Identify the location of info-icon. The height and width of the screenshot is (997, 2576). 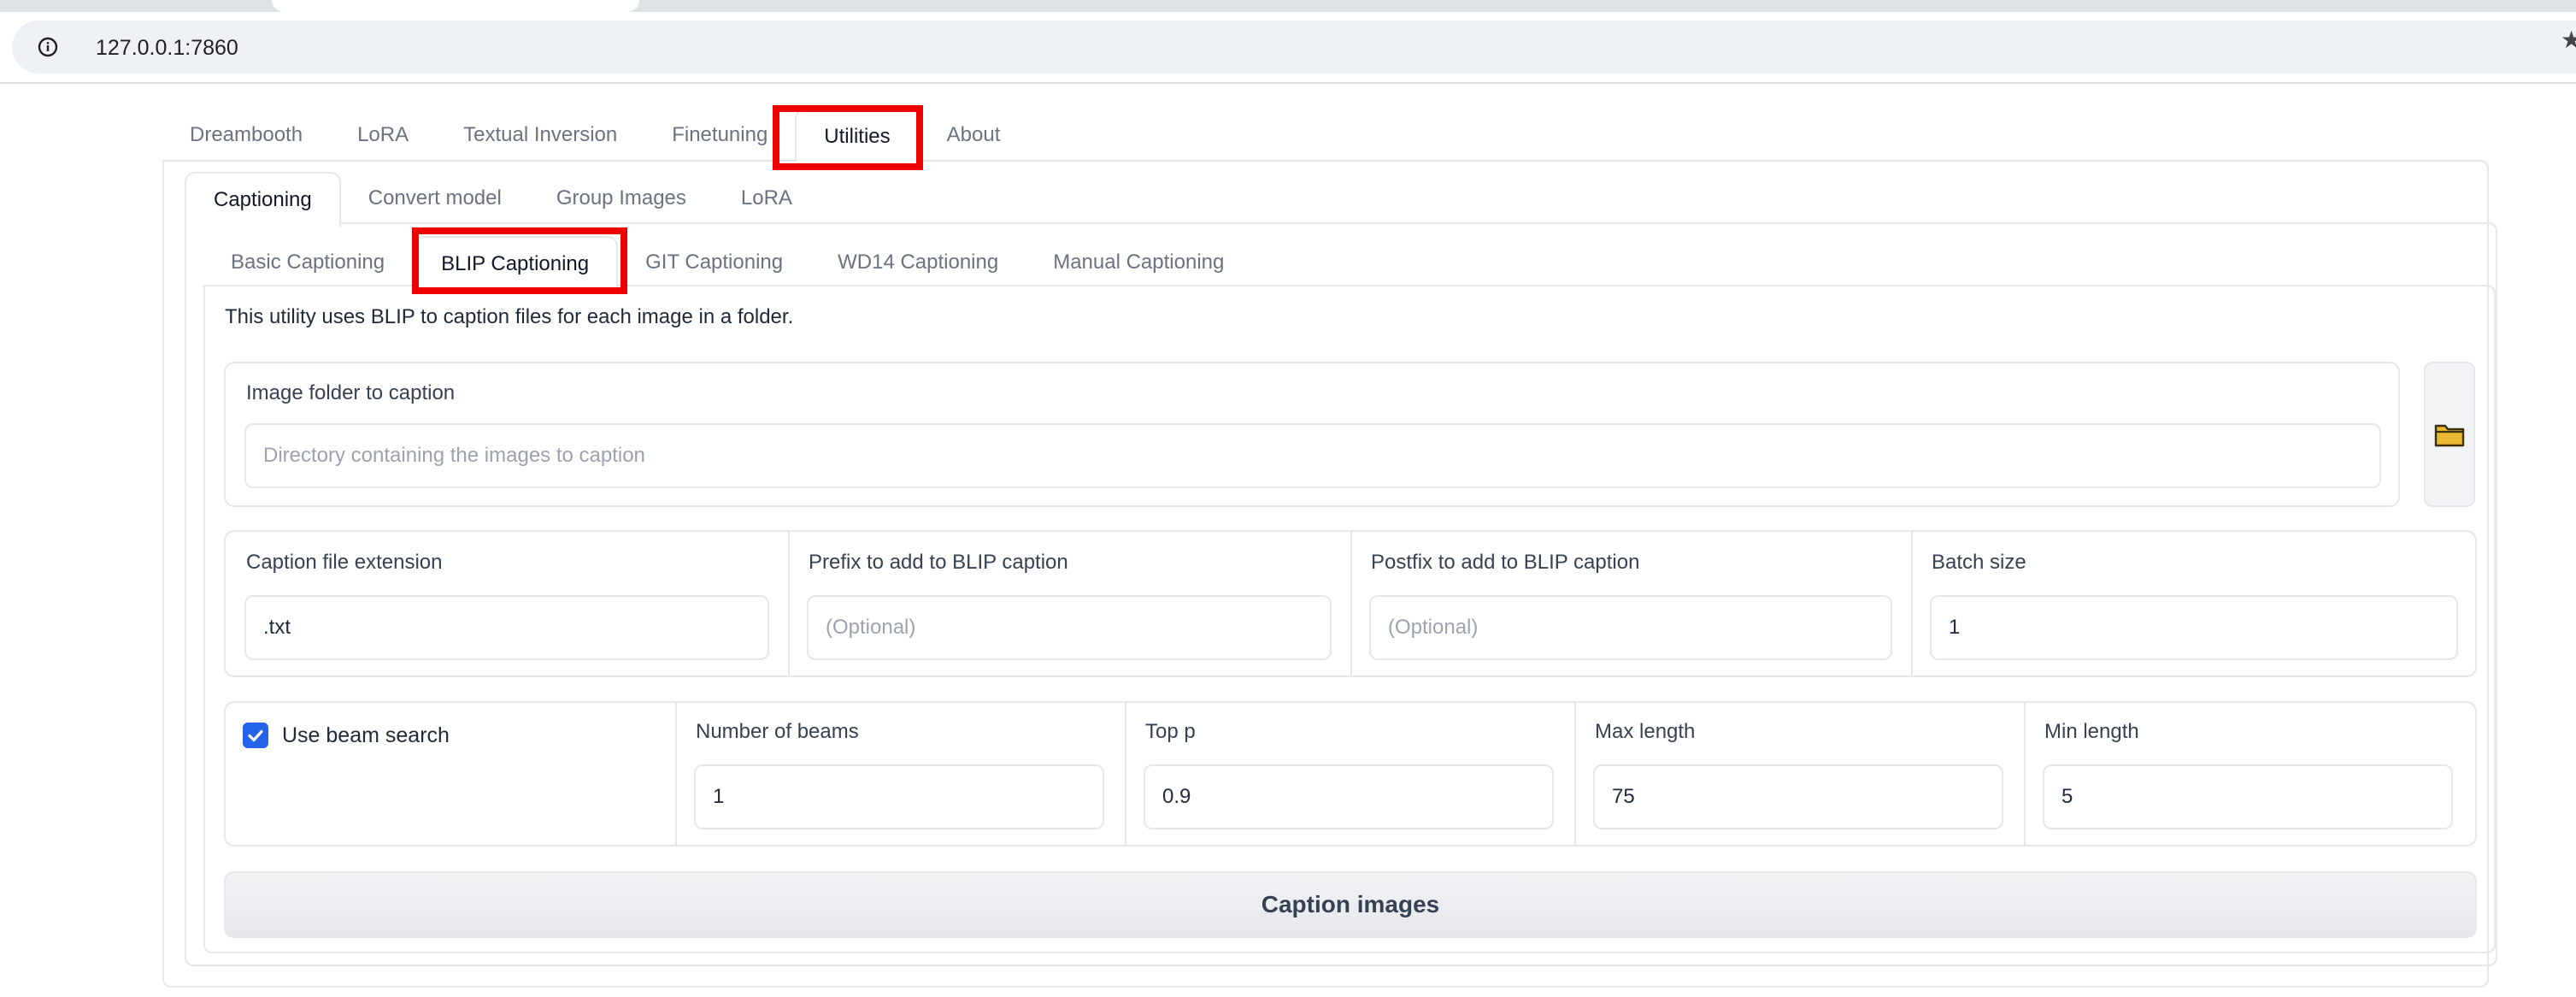
(48, 47).